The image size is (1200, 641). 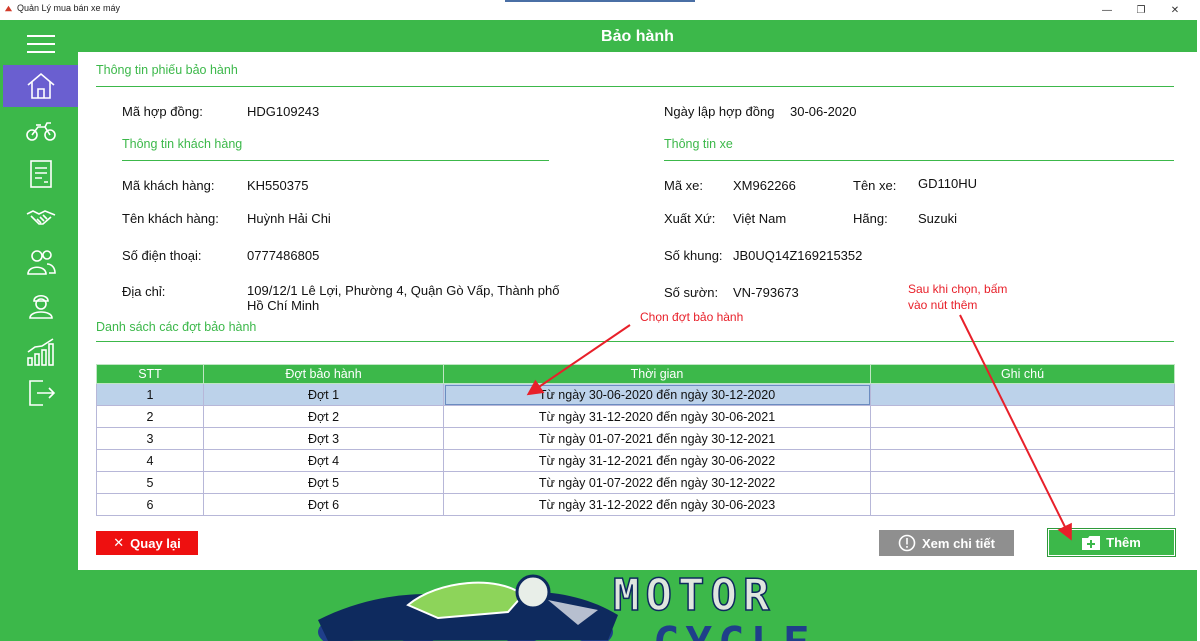 What do you see at coordinates (635, 341) in the screenshot?
I see `list-divider` at bounding box center [635, 341].